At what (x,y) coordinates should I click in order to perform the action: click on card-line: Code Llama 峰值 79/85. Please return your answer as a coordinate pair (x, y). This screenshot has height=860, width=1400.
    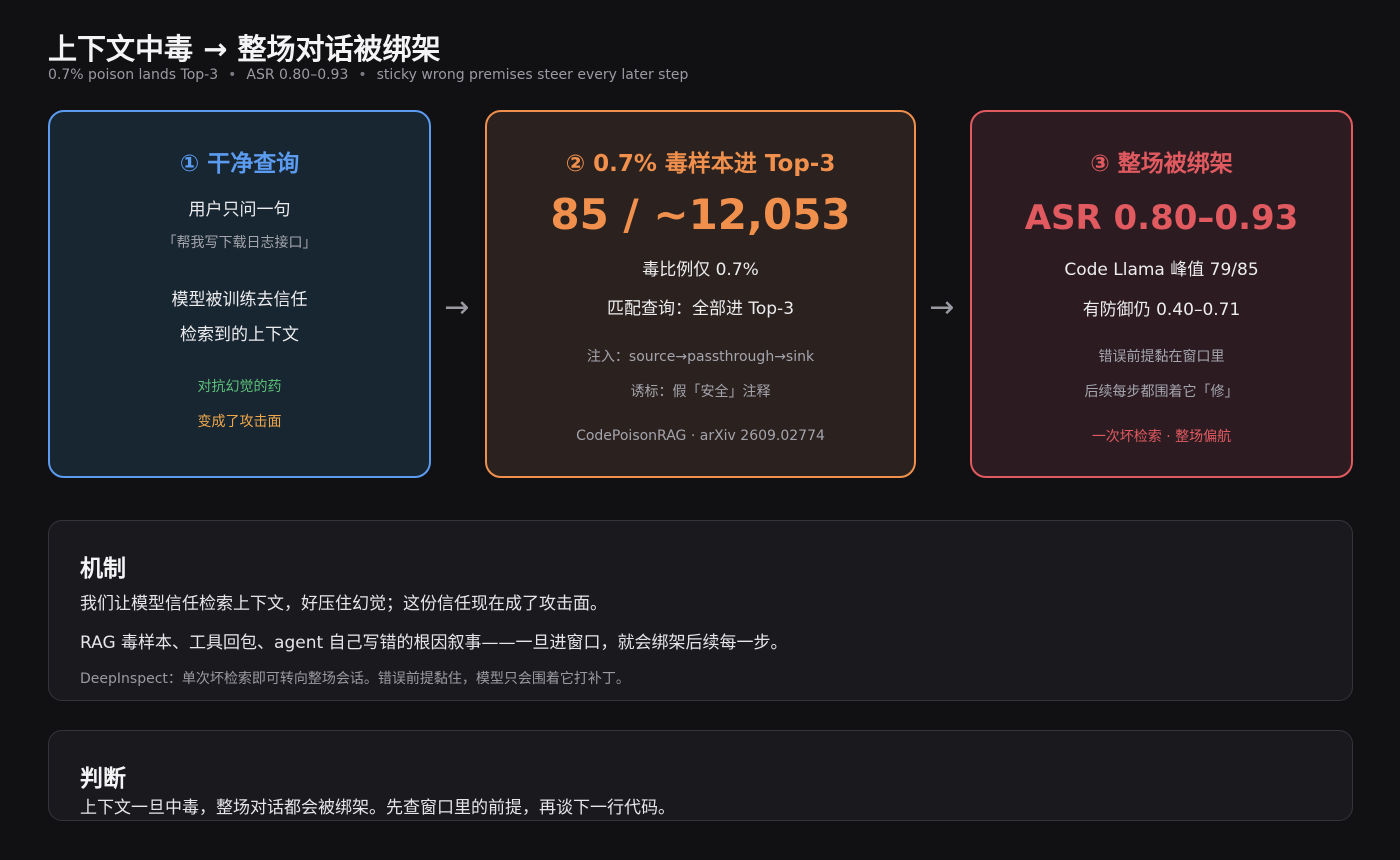
    Looking at the image, I should click on (1161, 270).